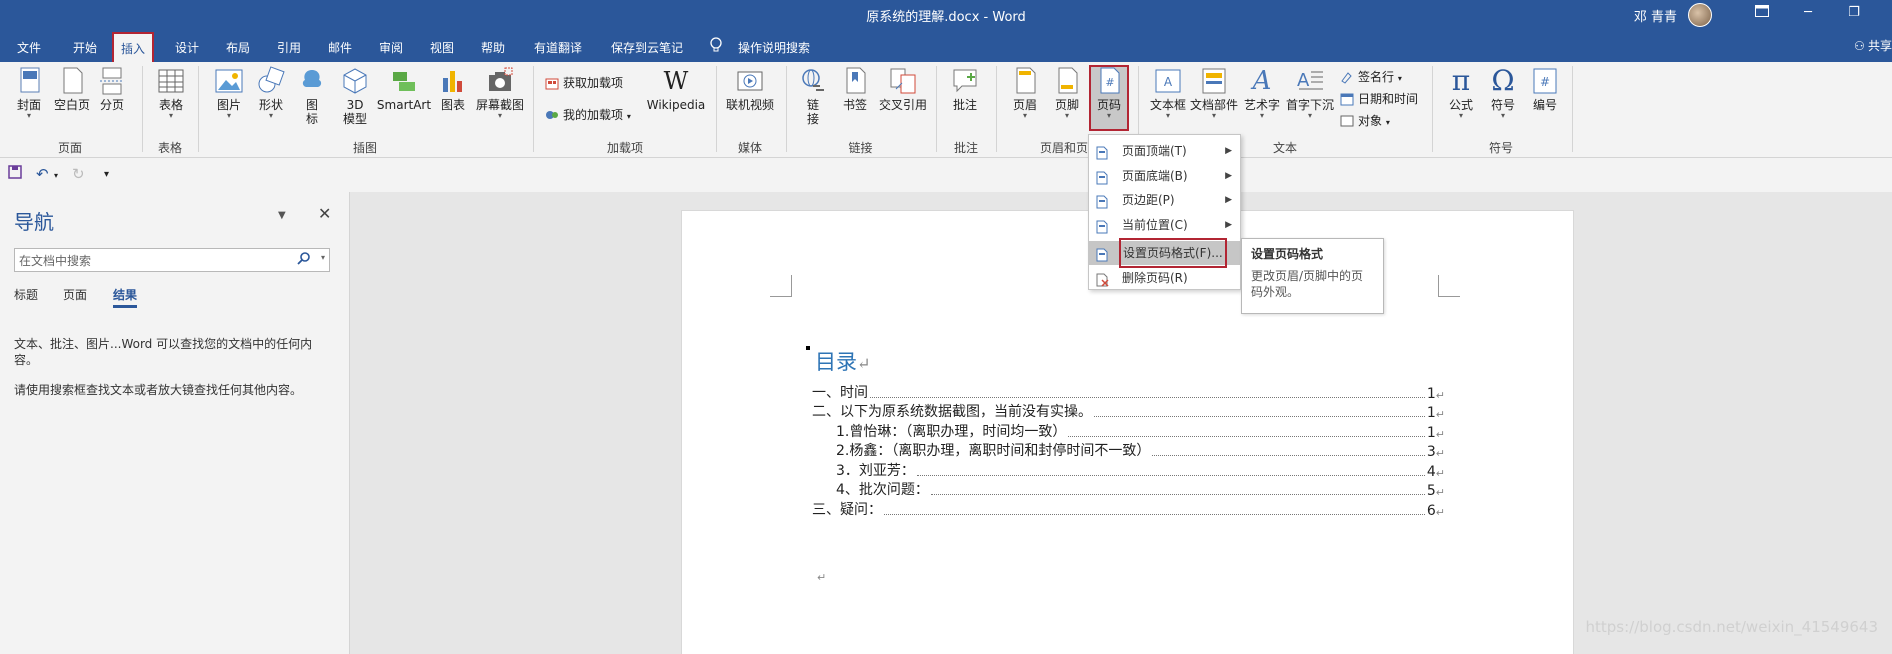 Image resolution: width=1892 pixels, height=654 pixels. I want to click on restore-button: ❐, so click(1854, 15).